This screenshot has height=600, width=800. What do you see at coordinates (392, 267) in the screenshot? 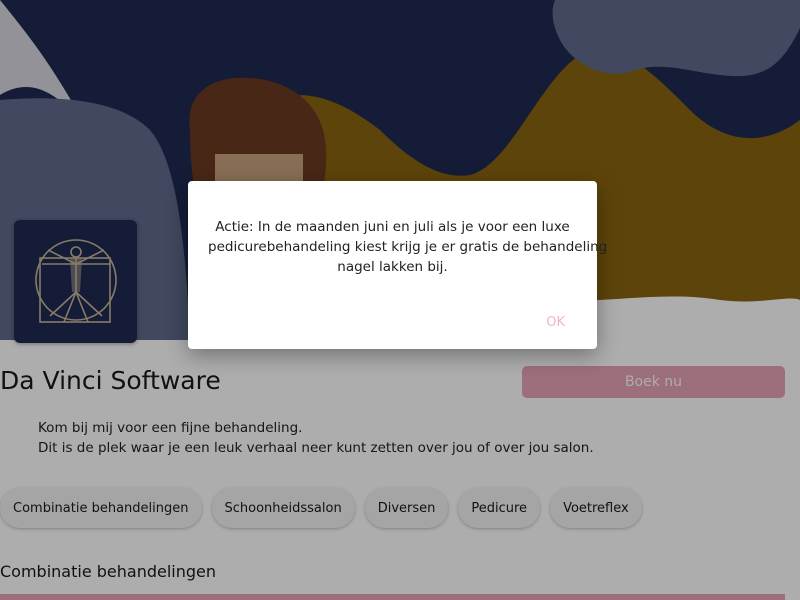
I see `dialog-line: nagel lakken bij.` at bounding box center [392, 267].